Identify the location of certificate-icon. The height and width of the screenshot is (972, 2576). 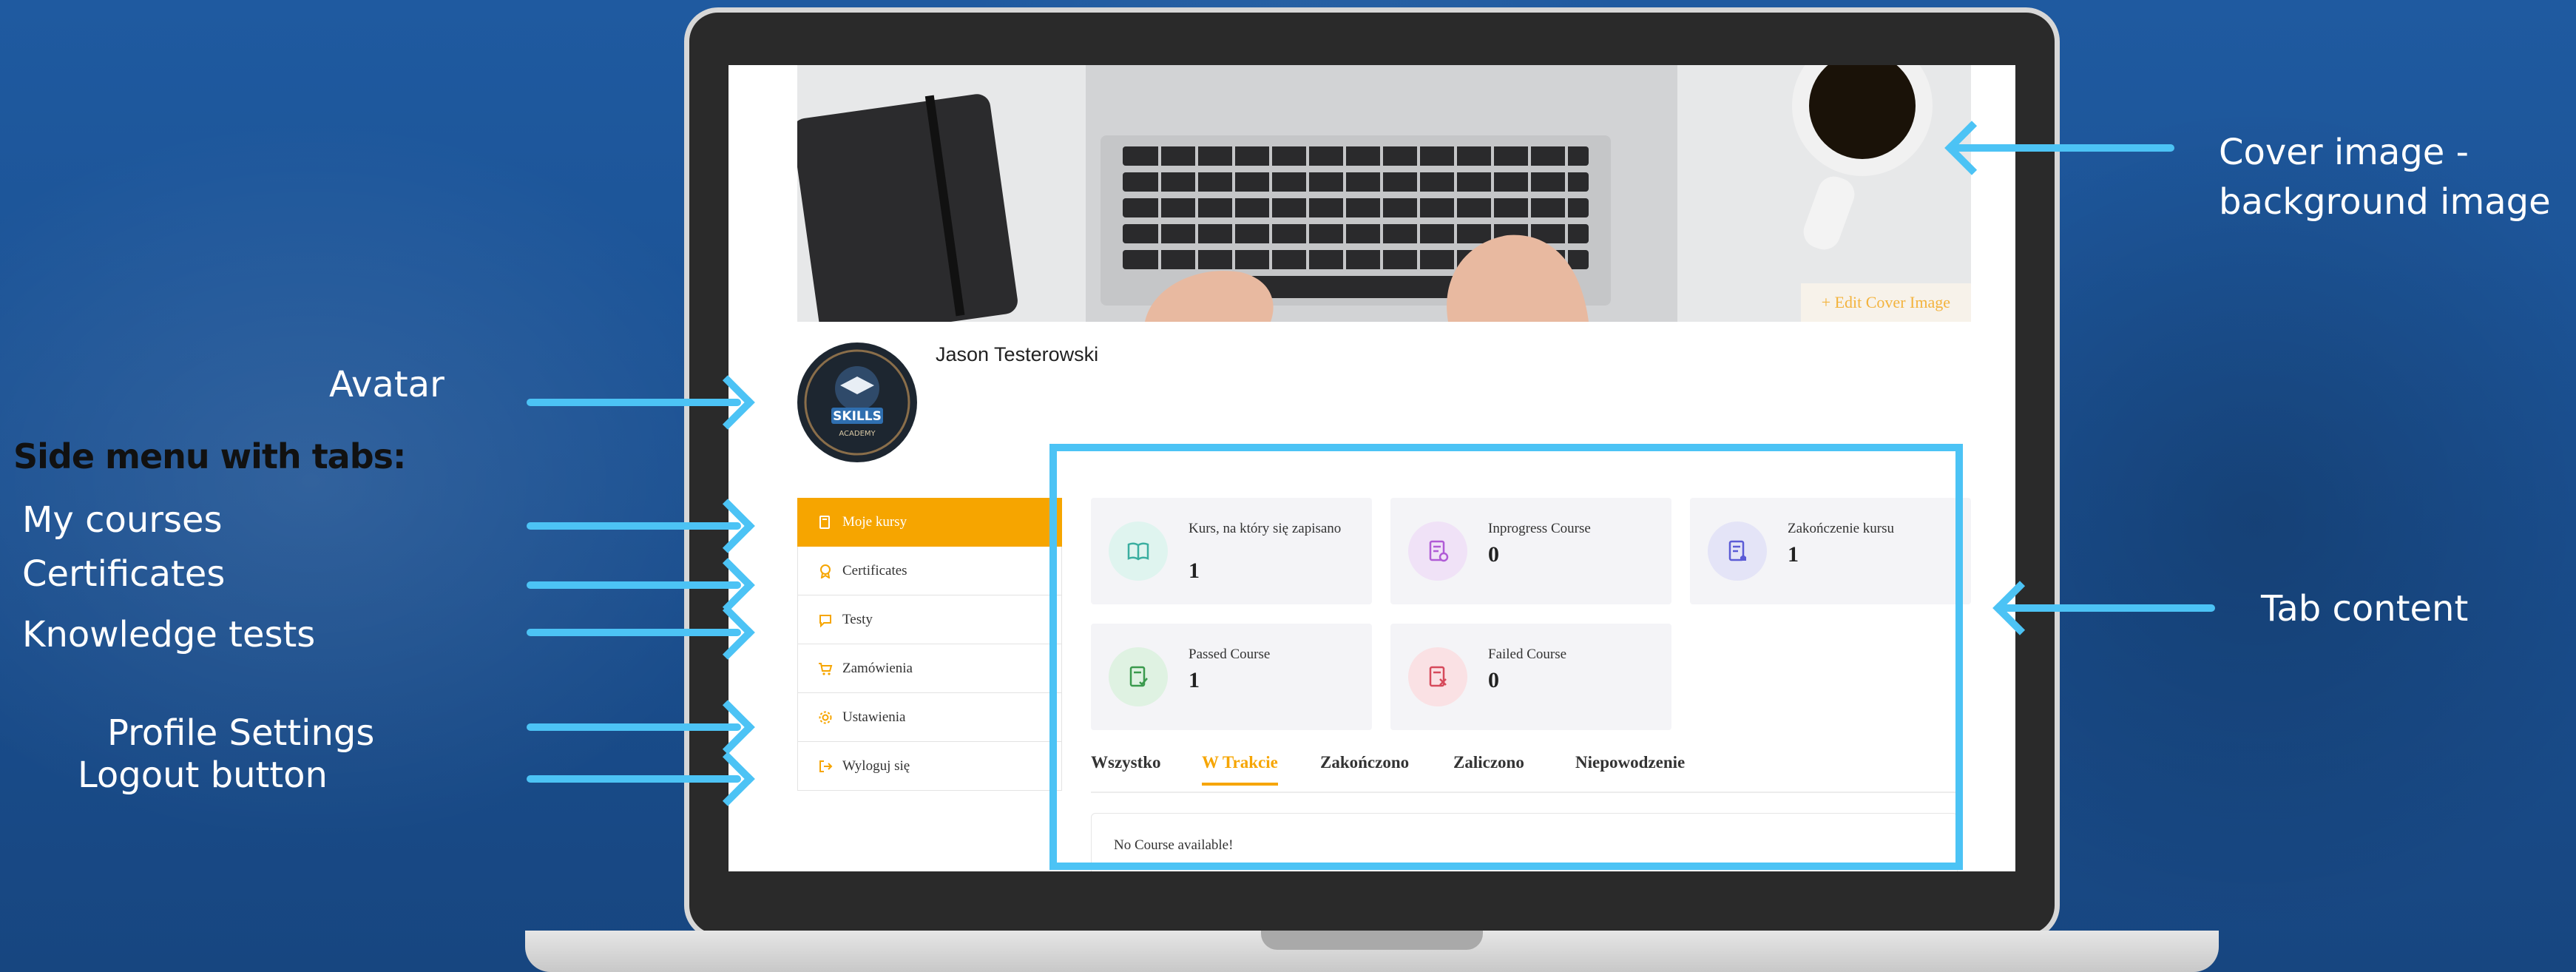
(825, 571).